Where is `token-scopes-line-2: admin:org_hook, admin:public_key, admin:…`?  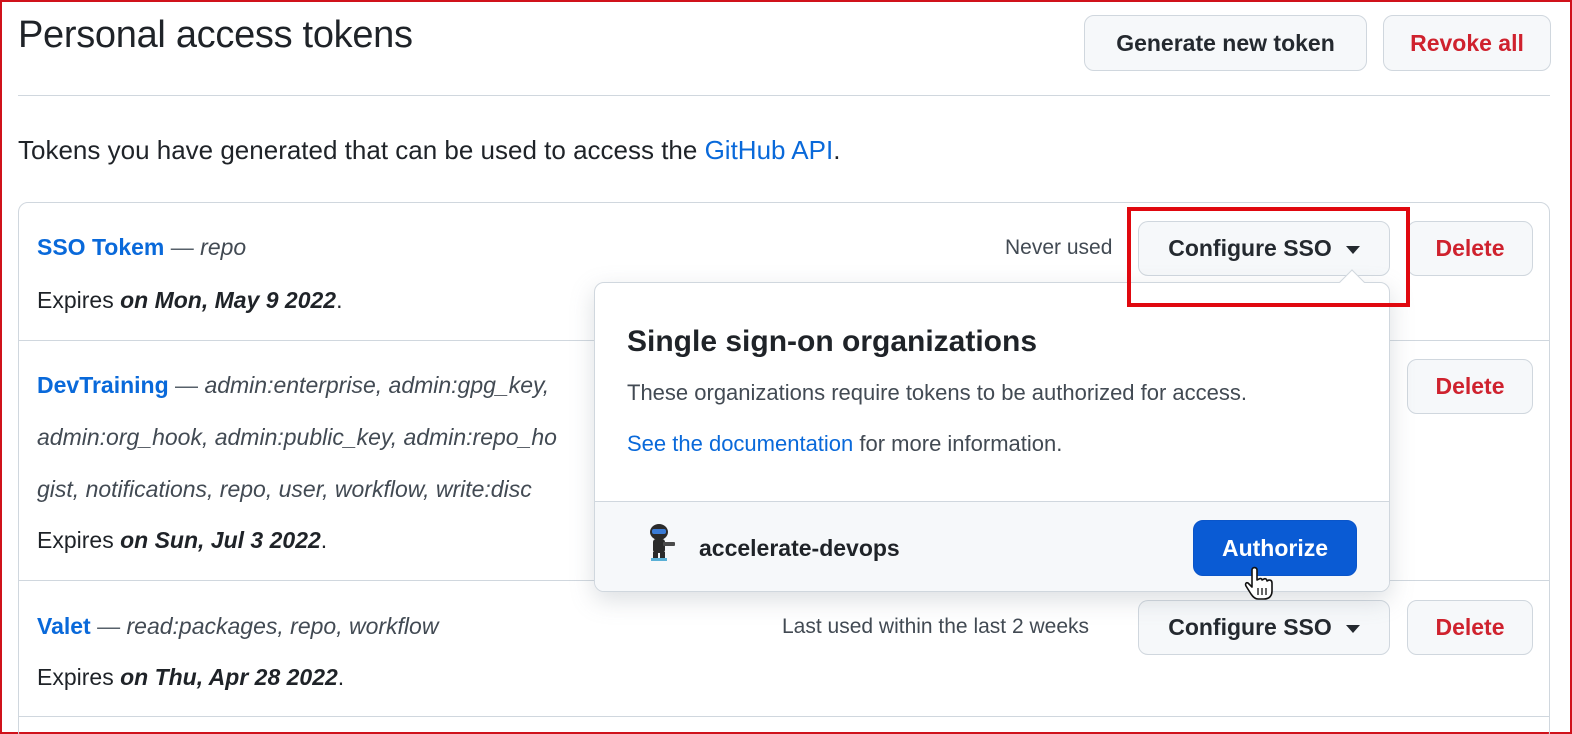
token-scopes-line-2: admin:org_hook, admin:public_key, admin:… is located at coordinates (297, 437).